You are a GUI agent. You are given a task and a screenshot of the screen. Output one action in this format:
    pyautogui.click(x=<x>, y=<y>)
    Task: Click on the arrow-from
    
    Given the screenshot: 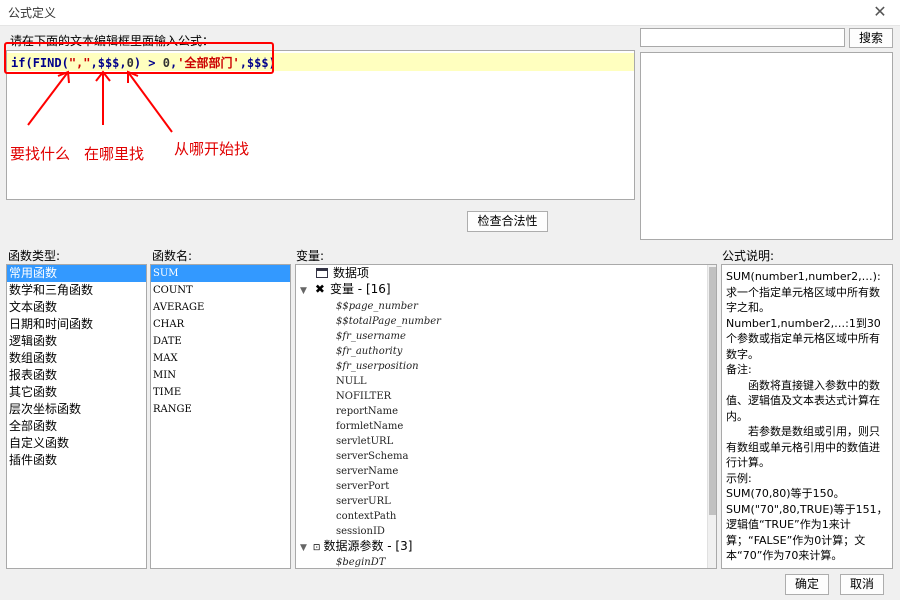 What is the action you would take?
    pyautogui.click(x=150, y=102)
    